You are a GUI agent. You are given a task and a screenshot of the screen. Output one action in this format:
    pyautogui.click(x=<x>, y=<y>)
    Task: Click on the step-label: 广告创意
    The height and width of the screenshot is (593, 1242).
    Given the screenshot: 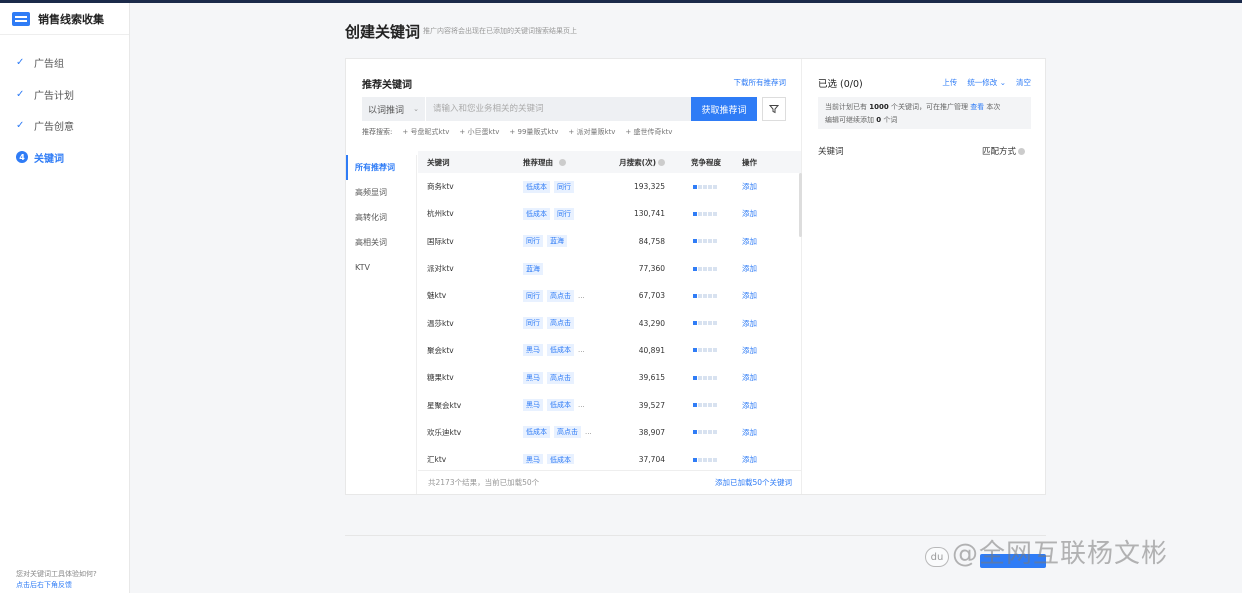 What is the action you would take?
    pyautogui.click(x=54, y=128)
    